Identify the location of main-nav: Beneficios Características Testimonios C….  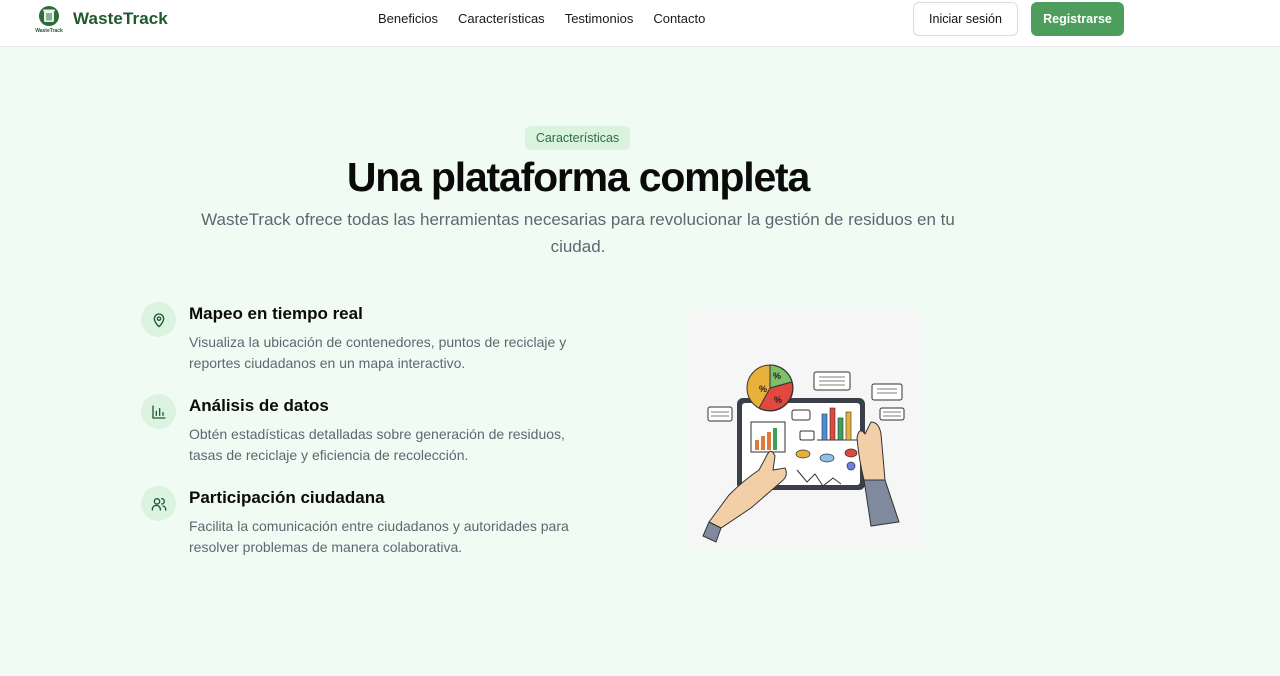
(551, 19).